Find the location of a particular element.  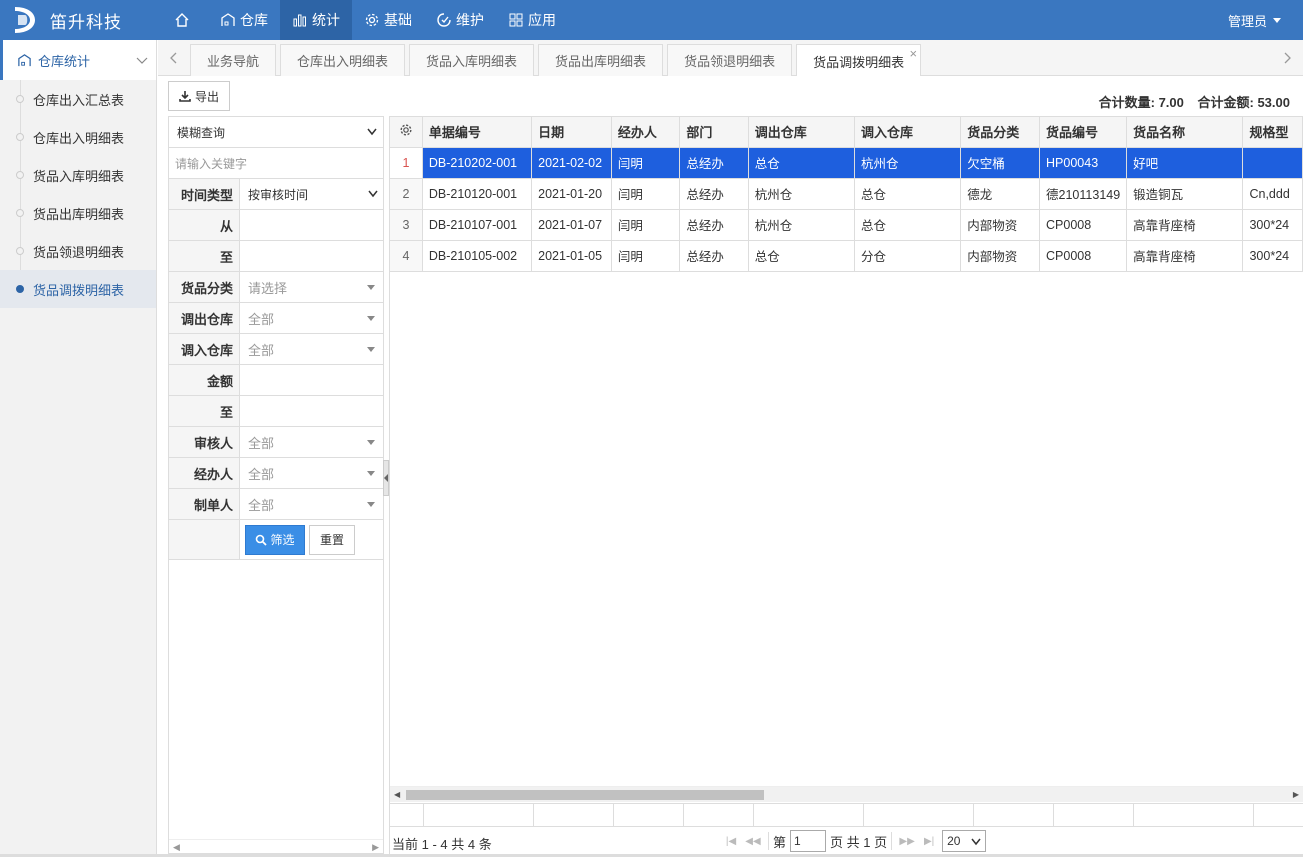

column-settings-button is located at coordinates (406, 132).